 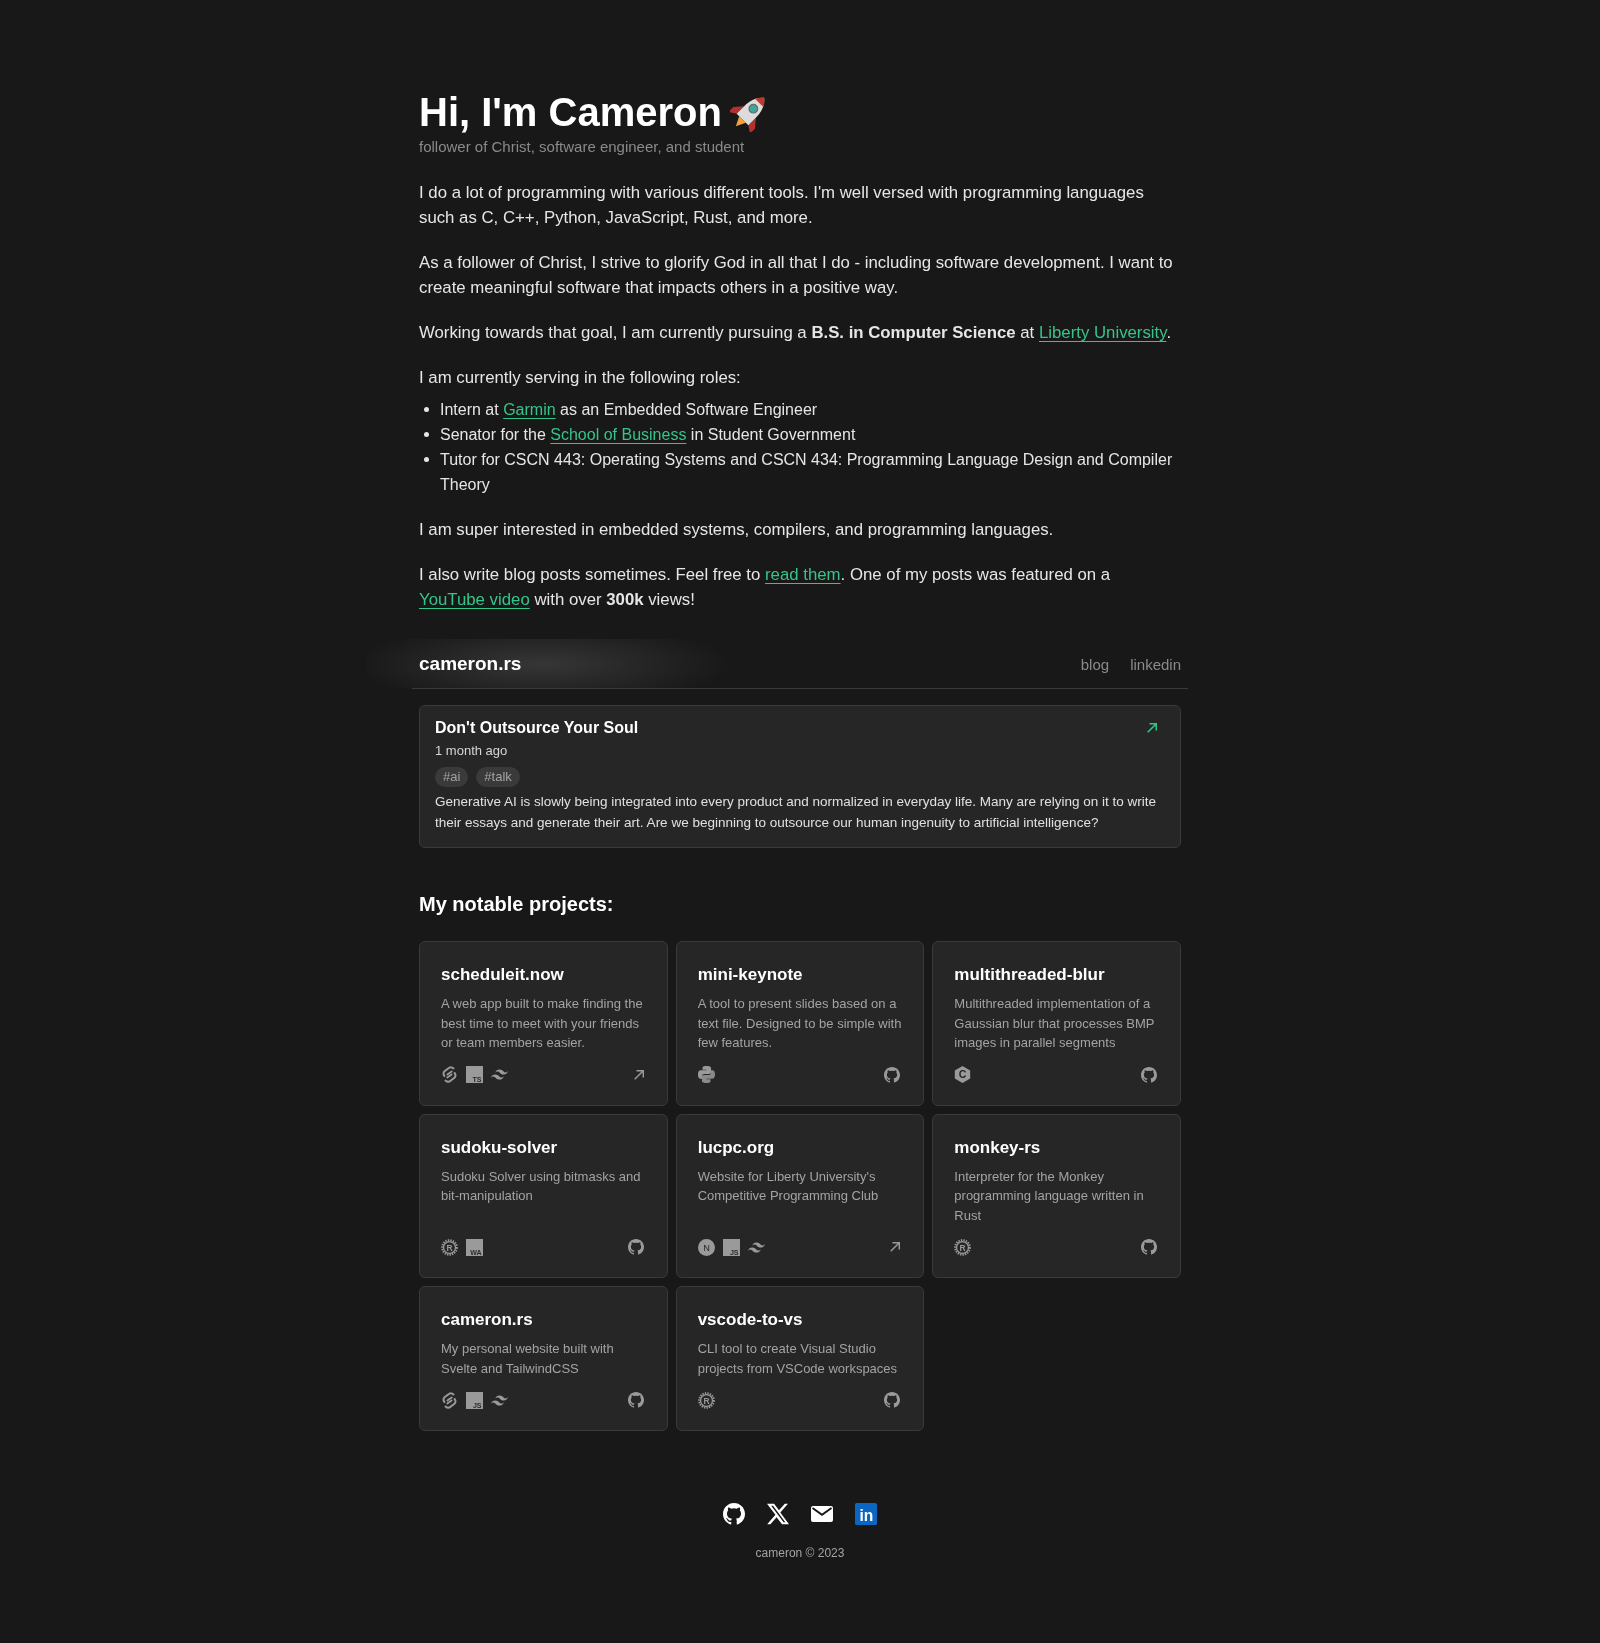 What do you see at coordinates (500, 1147) in the screenshot?
I see `project-title: sudoku-solver` at bounding box center [500, 1147].